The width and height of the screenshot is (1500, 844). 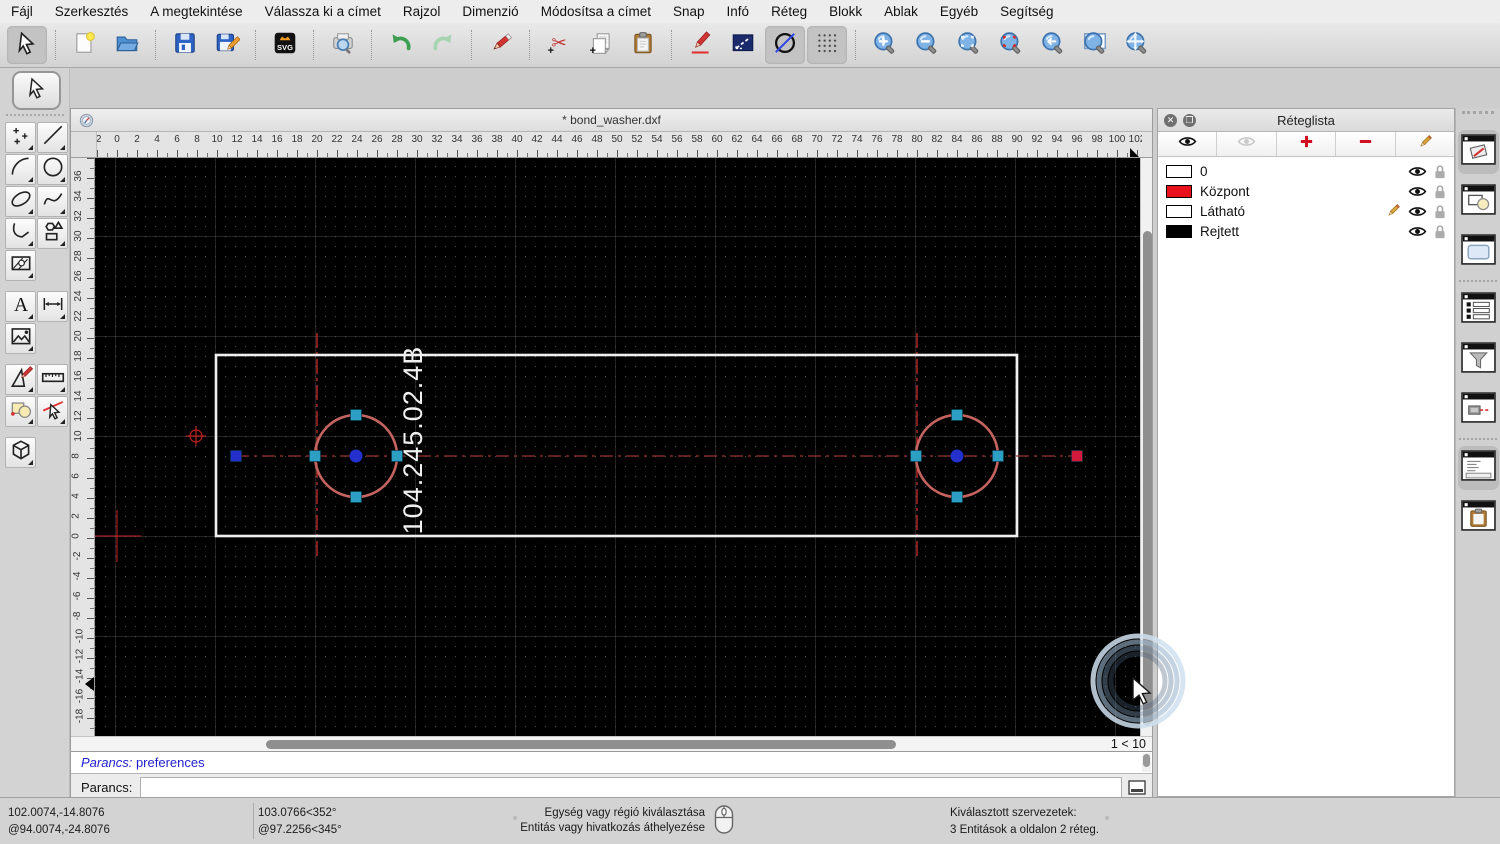 I want to click on submenu-corner-icon, so click(x=30, y=275).